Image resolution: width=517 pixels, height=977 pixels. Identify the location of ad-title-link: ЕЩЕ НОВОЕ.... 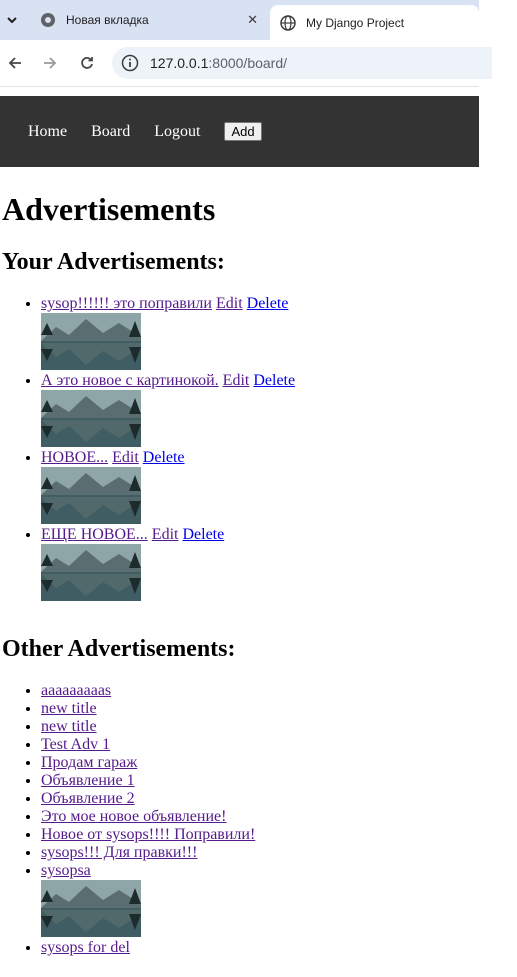
(94, 534).